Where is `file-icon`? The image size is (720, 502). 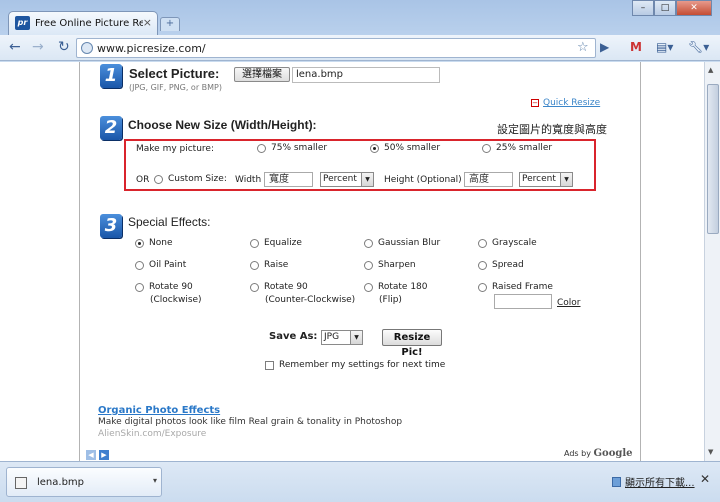
file-icon is located at coordinates (21, 483).